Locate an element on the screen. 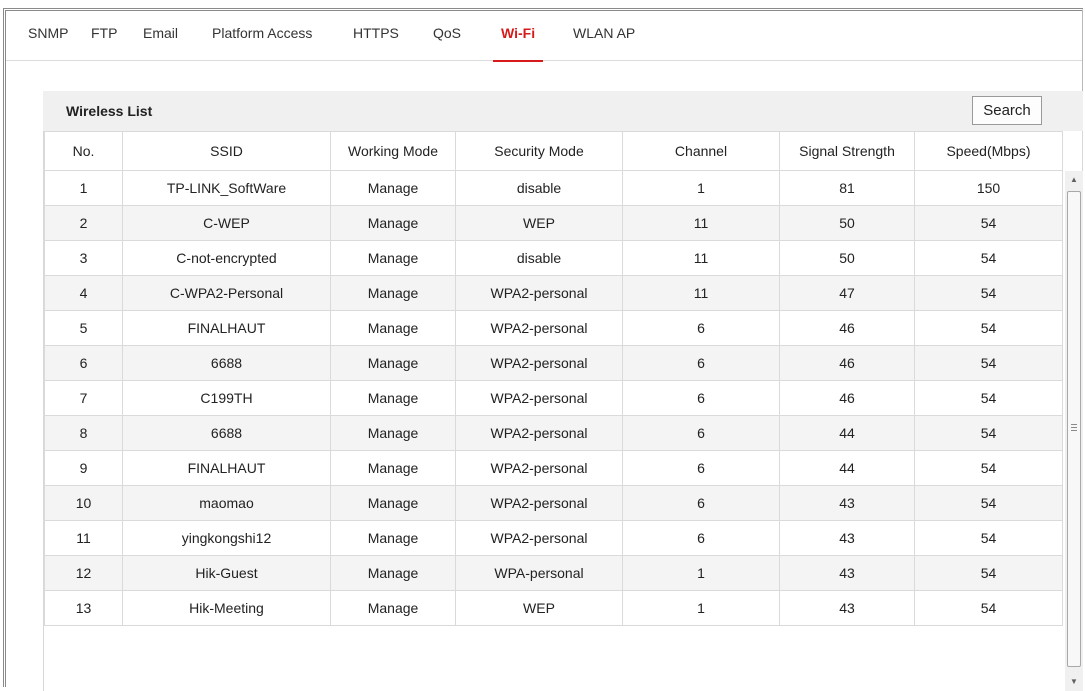  tab-wifi: Wi-Fi is located at coordinates (518, 43).